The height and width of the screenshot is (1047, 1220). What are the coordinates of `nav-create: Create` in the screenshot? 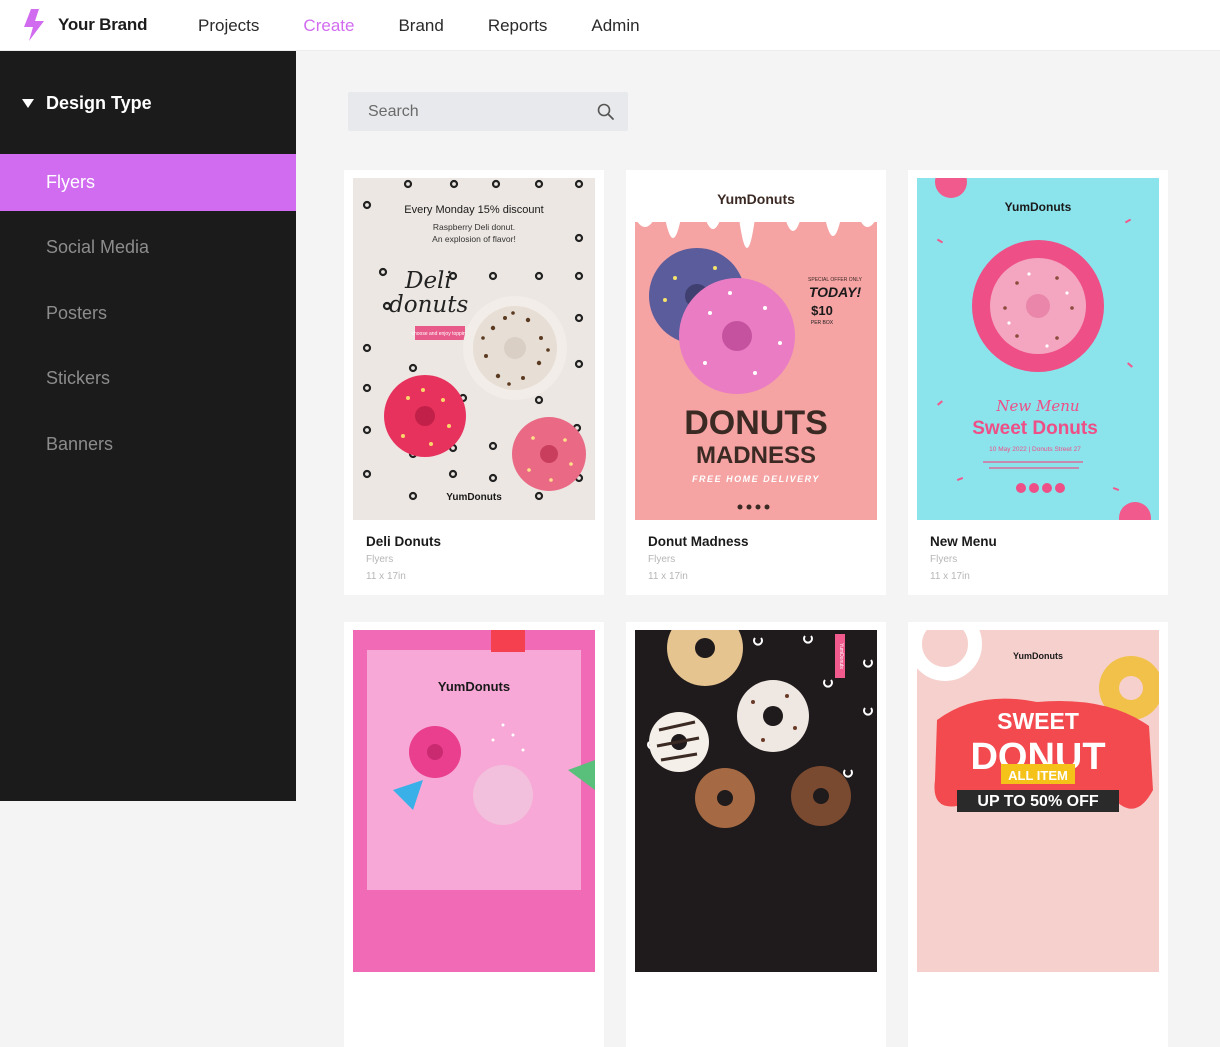 It's located at (328, 26).